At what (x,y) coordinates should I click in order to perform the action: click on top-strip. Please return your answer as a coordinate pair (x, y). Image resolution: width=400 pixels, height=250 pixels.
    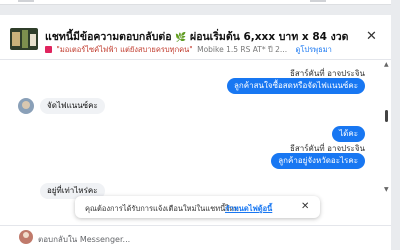
    Looking at the image, I should click on (195, 2).